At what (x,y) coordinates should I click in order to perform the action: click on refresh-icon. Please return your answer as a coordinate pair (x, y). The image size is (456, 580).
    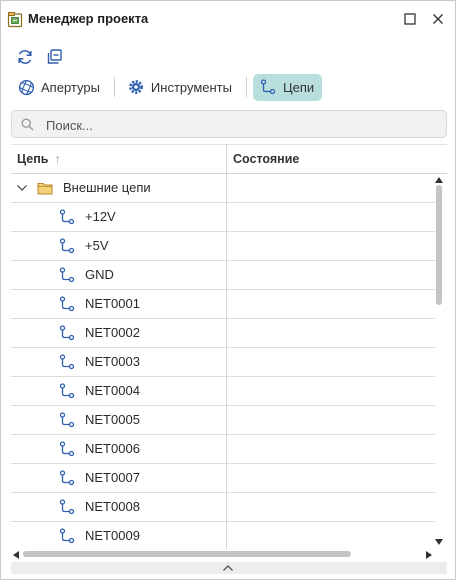
    Looking at the image, I should click on (25, 57).